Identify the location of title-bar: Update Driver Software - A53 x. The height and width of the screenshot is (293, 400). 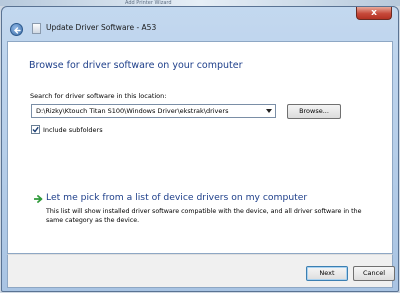
(200, 24).